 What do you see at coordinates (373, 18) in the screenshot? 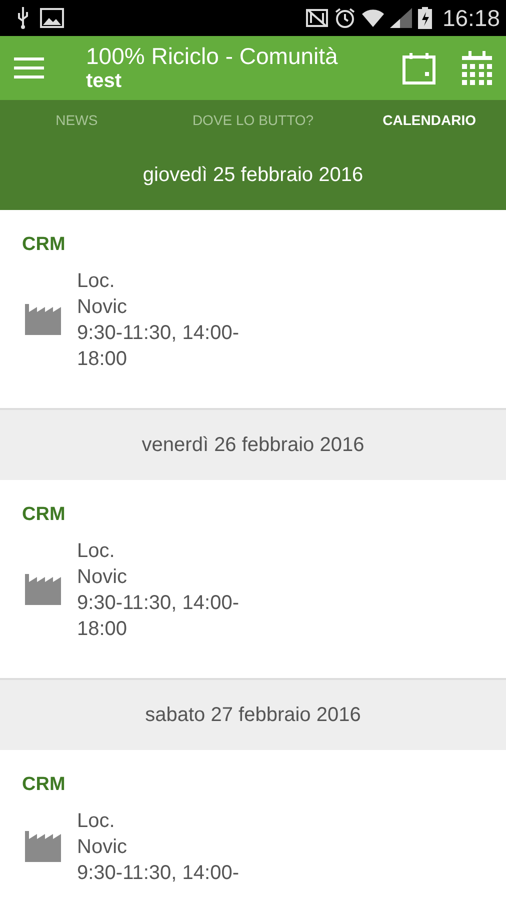
I see `wifi-icon` at bounding box center [373, 18].